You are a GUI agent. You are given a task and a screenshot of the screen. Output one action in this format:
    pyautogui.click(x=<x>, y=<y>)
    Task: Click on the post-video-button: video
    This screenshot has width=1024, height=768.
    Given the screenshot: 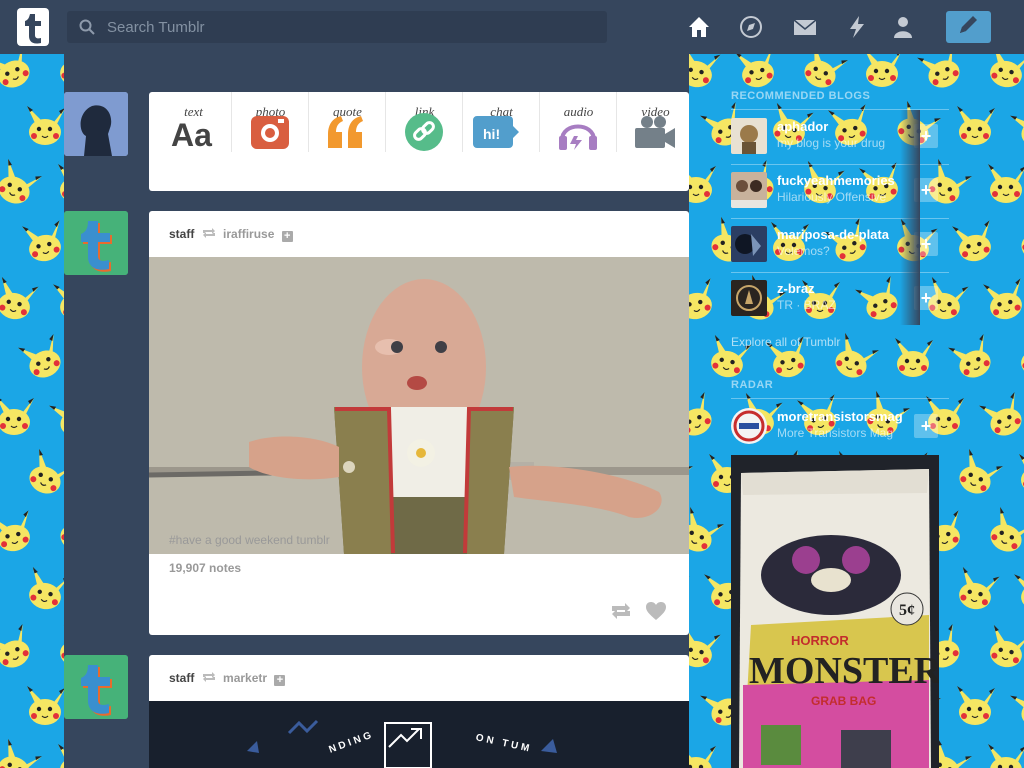 What is the action you would take?
    pyautogui.click(x=653, y=141)
    